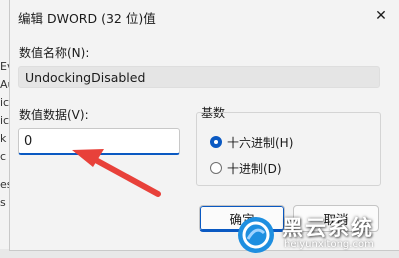  I want to click on value-name-label: 数值名称(N):, so click(54, 53).